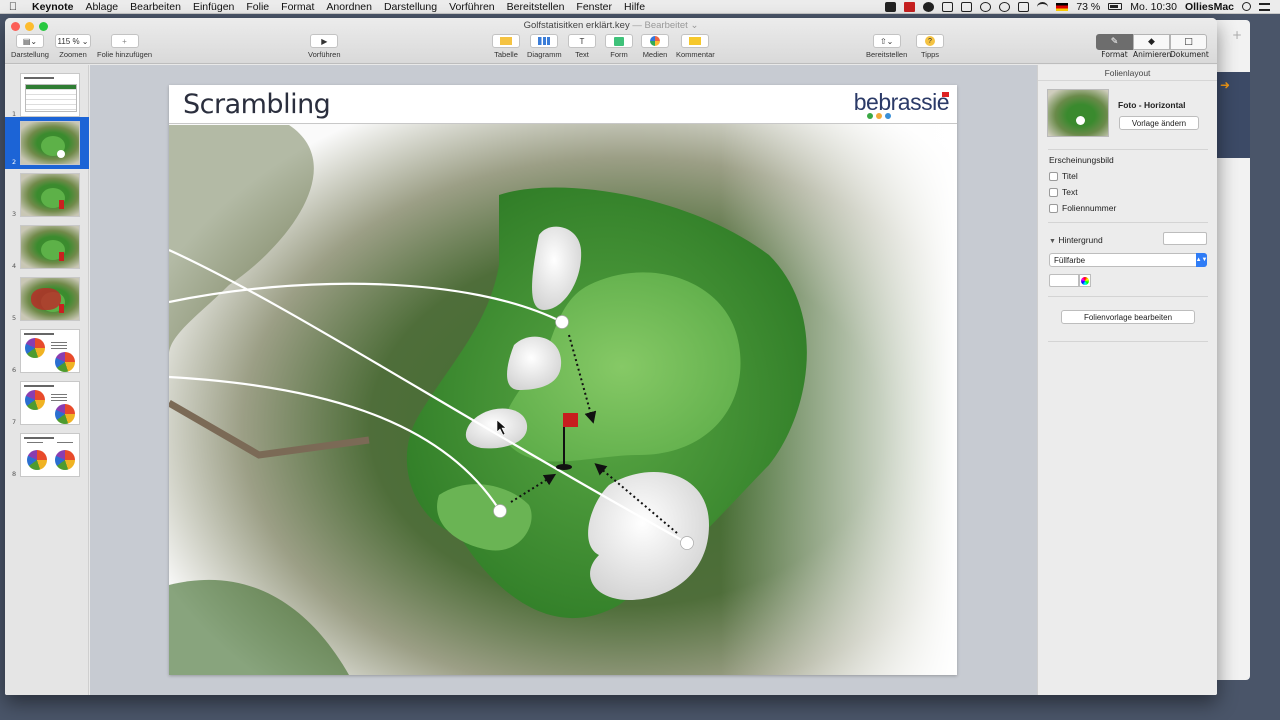 The image size is (1280, 720). Describe the element at coordinates (101, 7) in the screenshot. I see `menu-ablage: Ablage` at that location.